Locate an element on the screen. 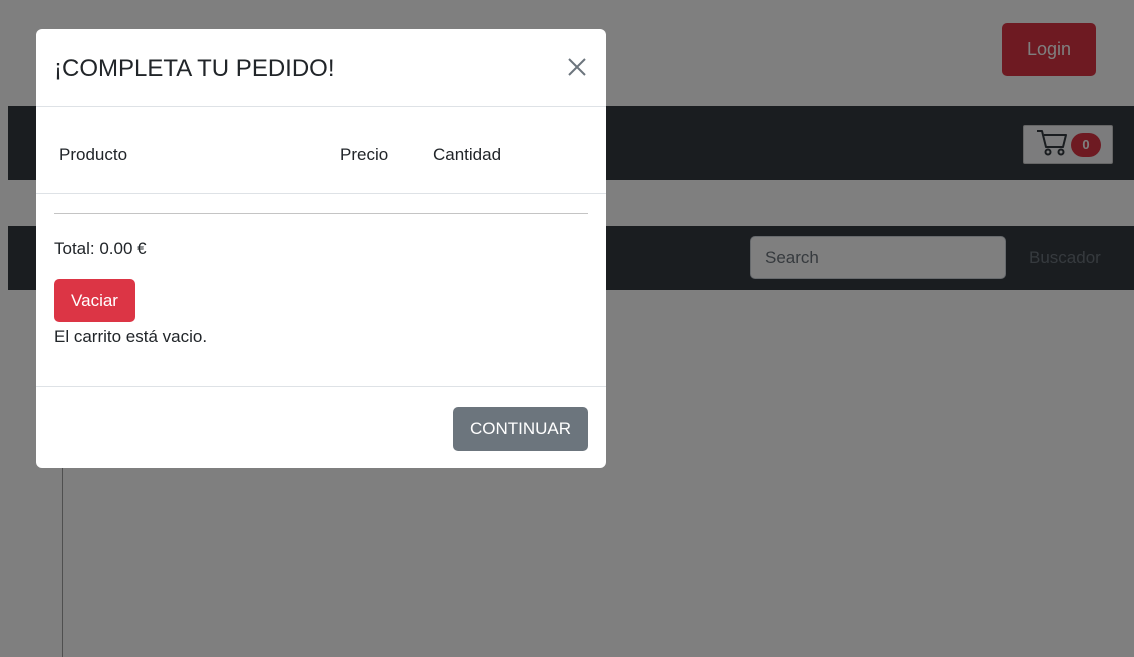  modal-title: ¡COMPLETA TU PEDIDO! is located at coordinates (194, 68).